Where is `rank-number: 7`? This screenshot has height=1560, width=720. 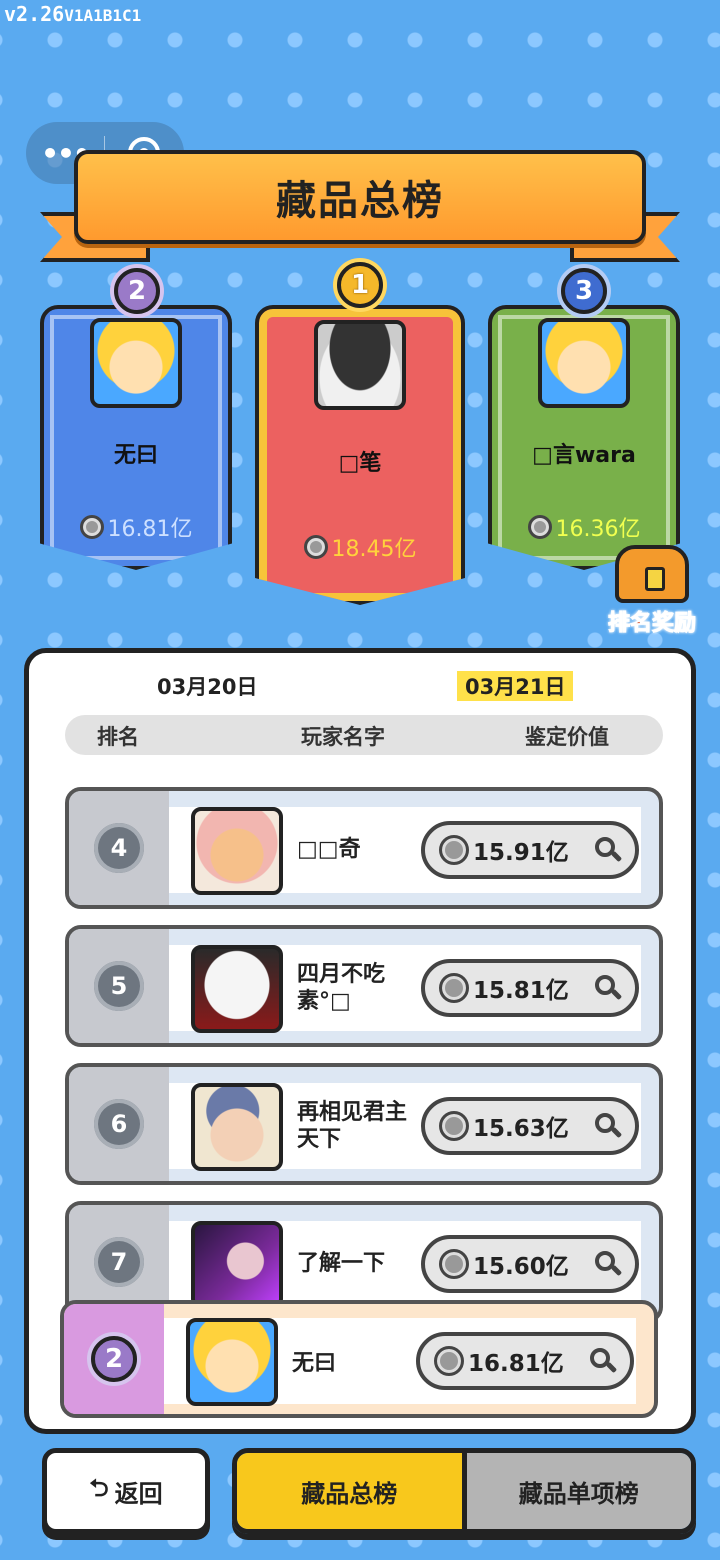 rank-number: 7 is located at coordinates (119, 1262).